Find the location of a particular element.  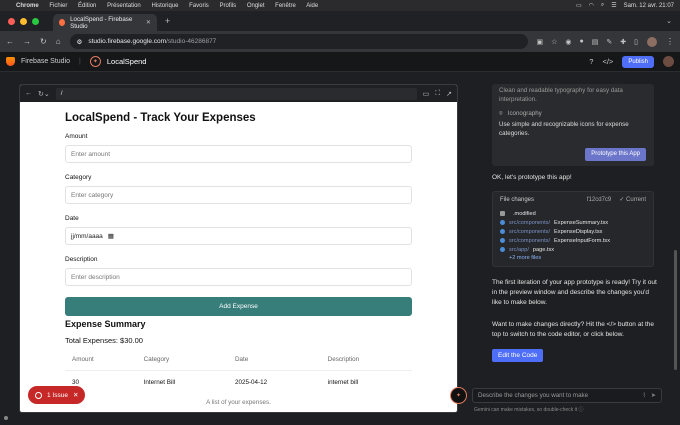

gemini-avatar-icon: ✦ is located at coordinates (458, 395).